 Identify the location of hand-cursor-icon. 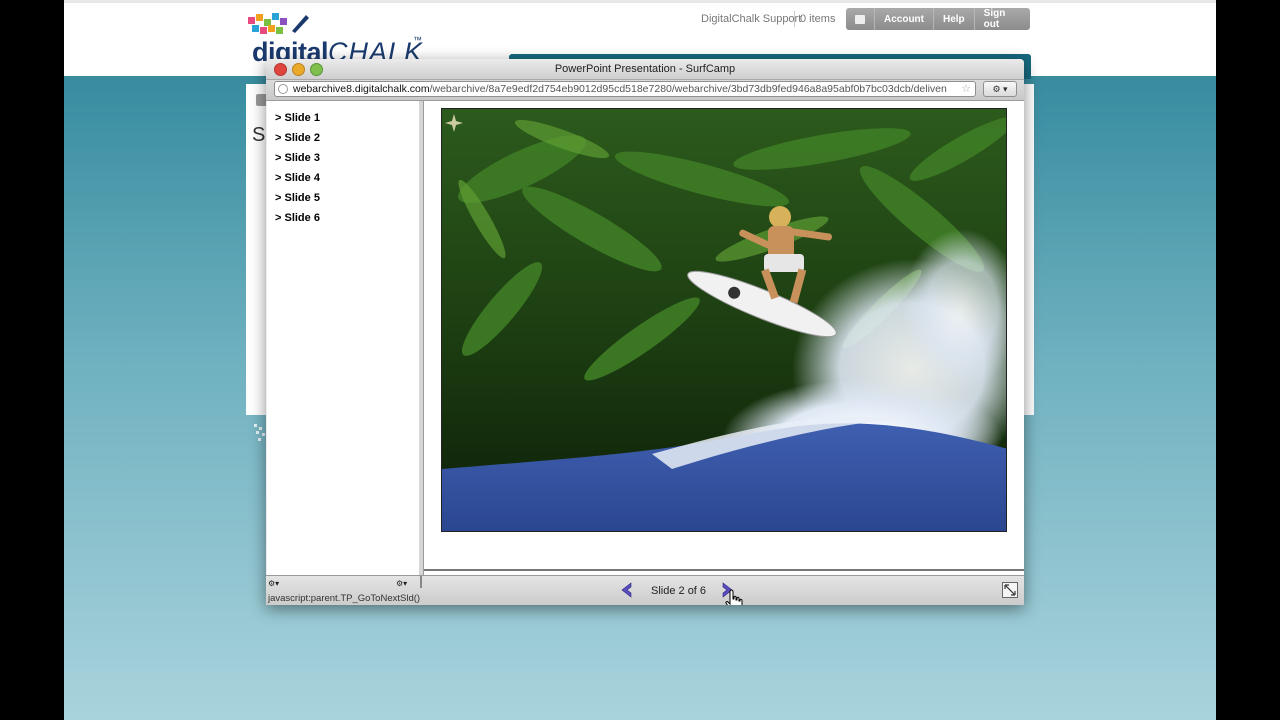
(734, 597).